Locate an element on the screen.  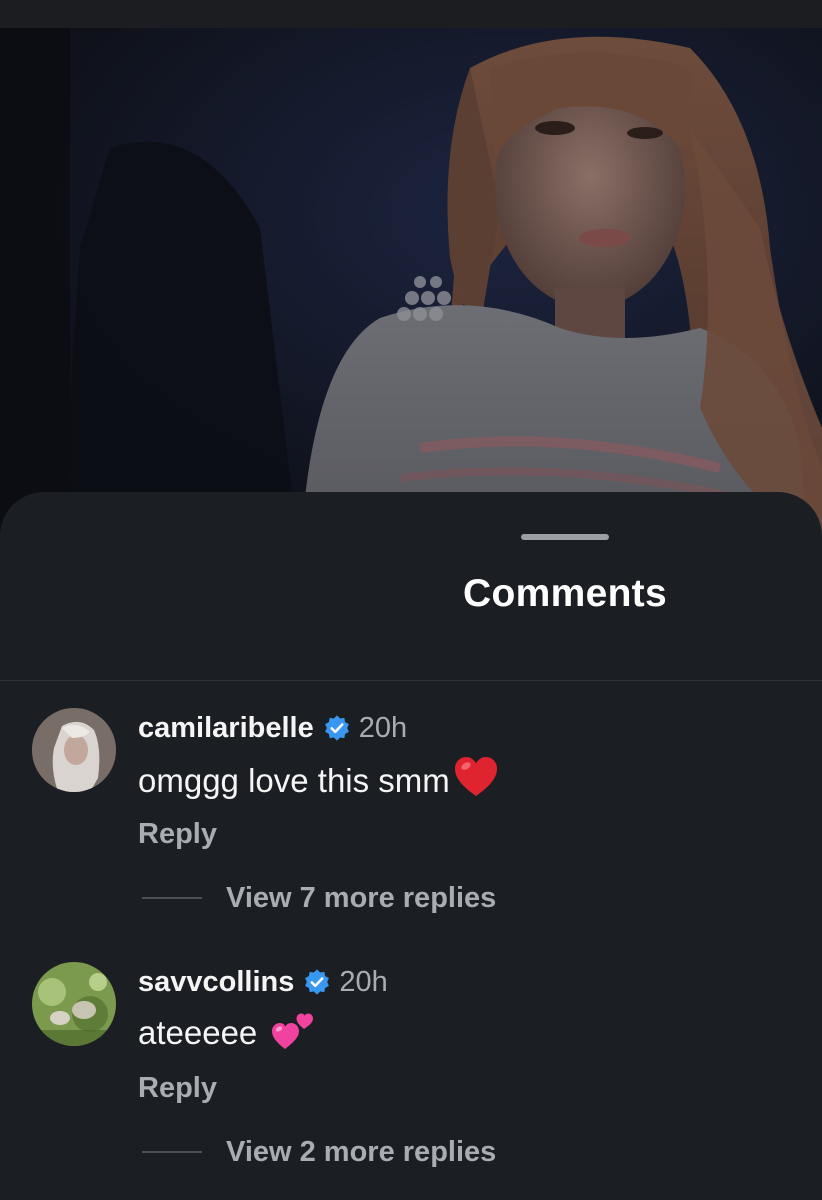
view-replies-label: View 7 more replies is located at coordinates (361, 897).